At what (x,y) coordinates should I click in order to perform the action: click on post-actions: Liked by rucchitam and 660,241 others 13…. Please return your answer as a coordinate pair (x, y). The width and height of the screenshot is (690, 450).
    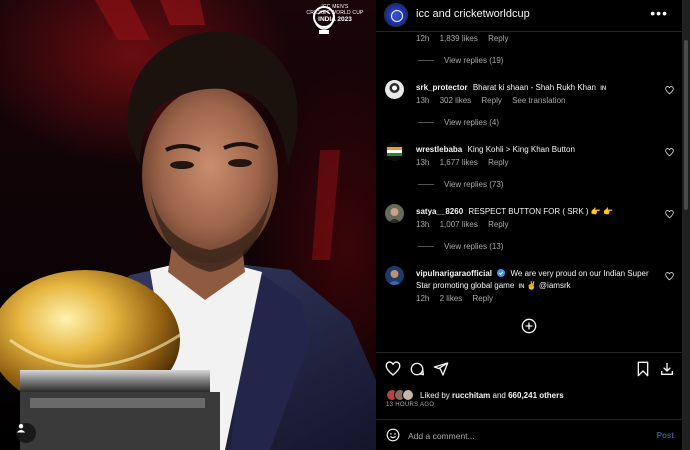
    Looking at the image, I should click on (529, 401).